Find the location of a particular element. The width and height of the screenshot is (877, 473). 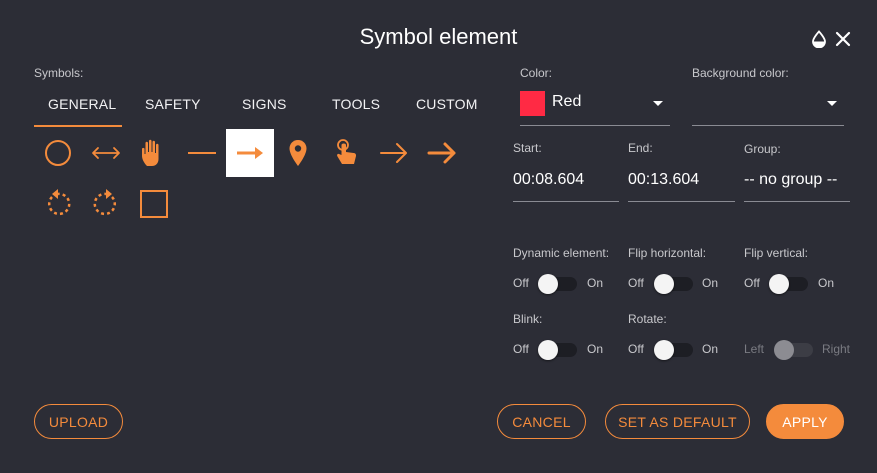

flip-vertical-off-label: Off is located at coordinates (752, 283).